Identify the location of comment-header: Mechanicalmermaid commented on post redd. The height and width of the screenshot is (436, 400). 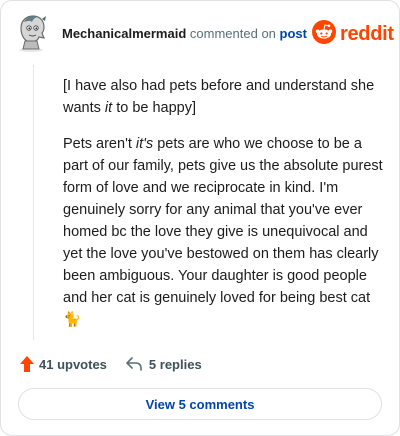
(200, 33).